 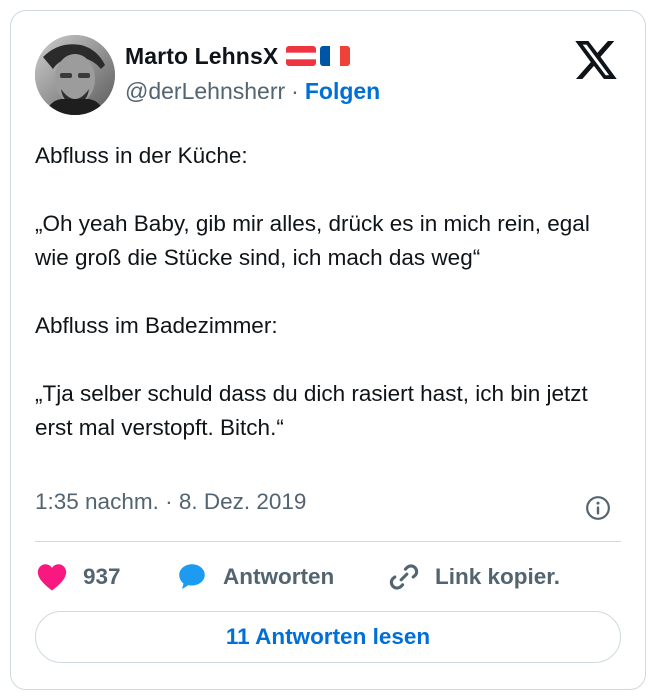 What do you see at coordinates (318, 56) in the screenshot?
I see `flags` at bounding box center [318, 56].